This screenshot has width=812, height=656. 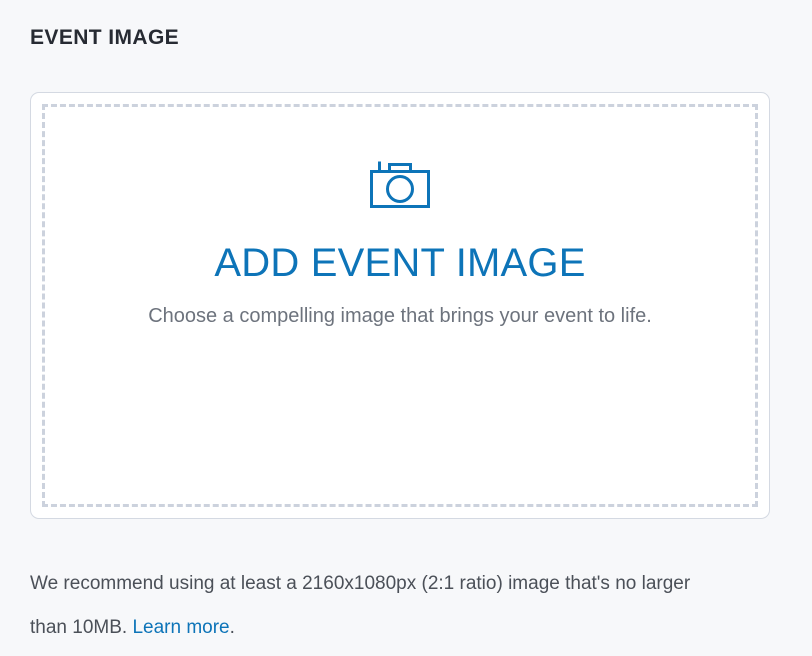 What do you see at coordinates (180, 627) in the screenshot?
I see `learn-more-link: Learn more` at bounding box center [180, 627].